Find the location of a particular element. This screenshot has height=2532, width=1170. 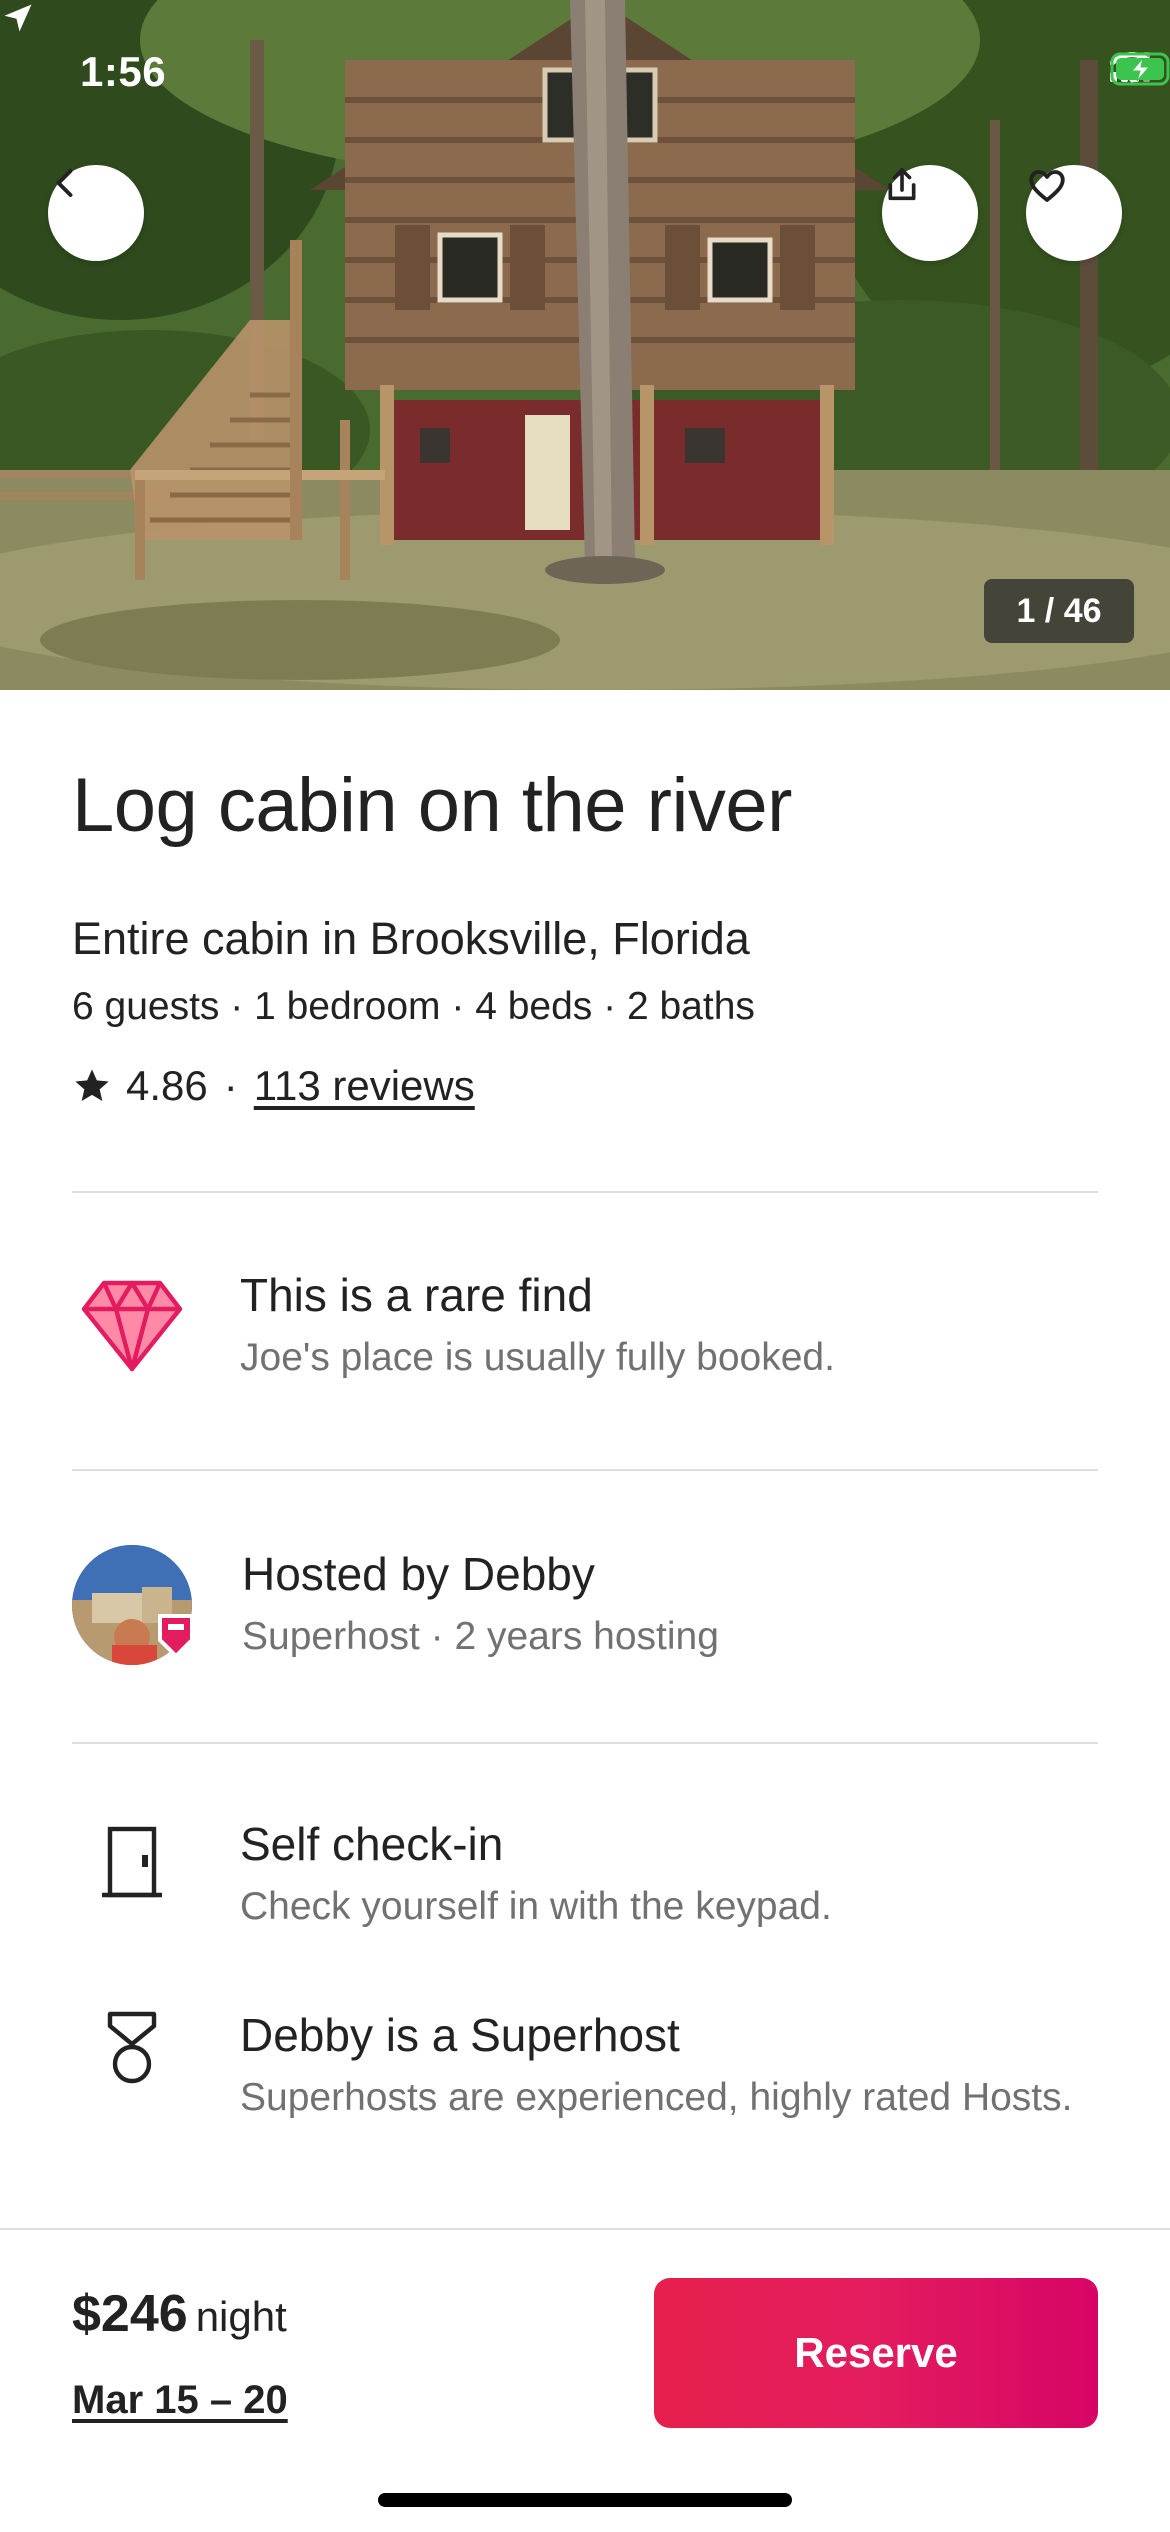

superhost-badge-icon is located at coordinates (176, 1636).